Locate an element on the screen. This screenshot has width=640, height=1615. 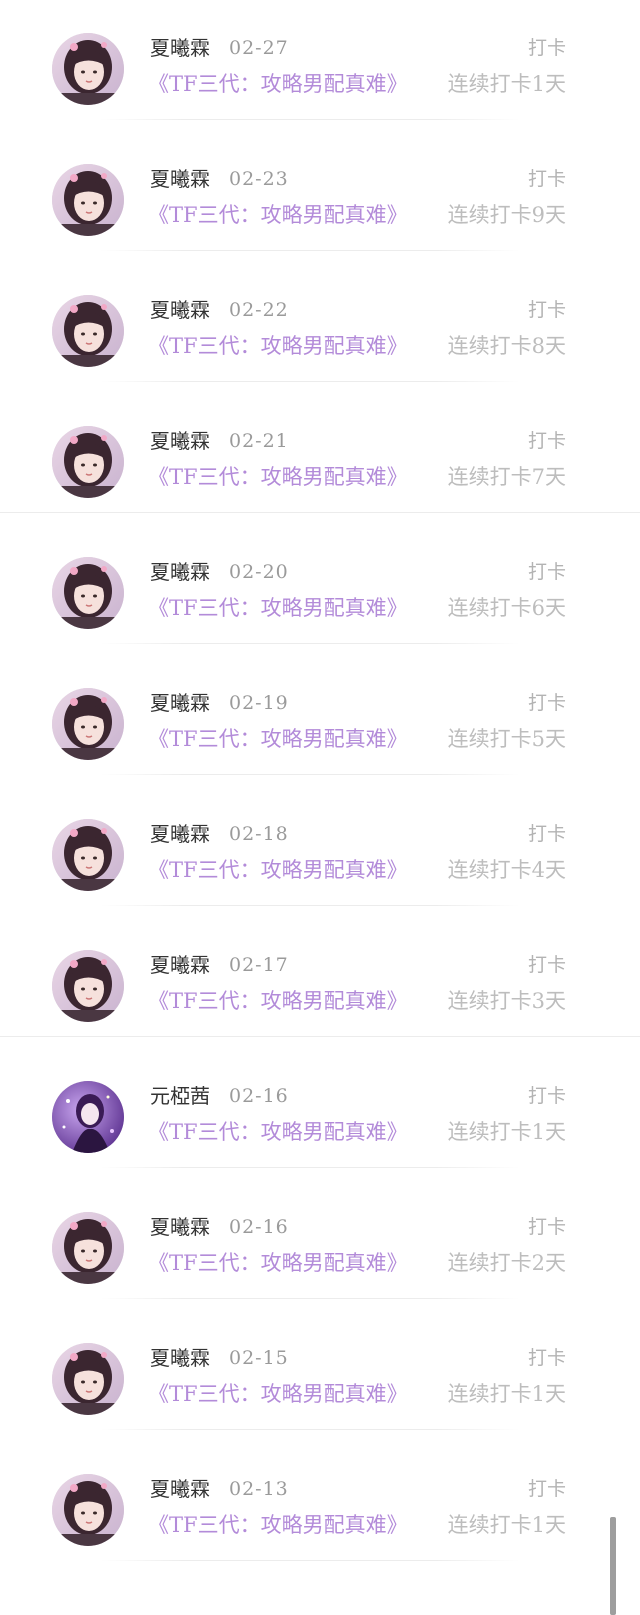
checkin-row: 夏曦霖 02-21 打卡 《TF三代：攻略男配真难》 连续打卡7天 is located at coordinates (320, 458).